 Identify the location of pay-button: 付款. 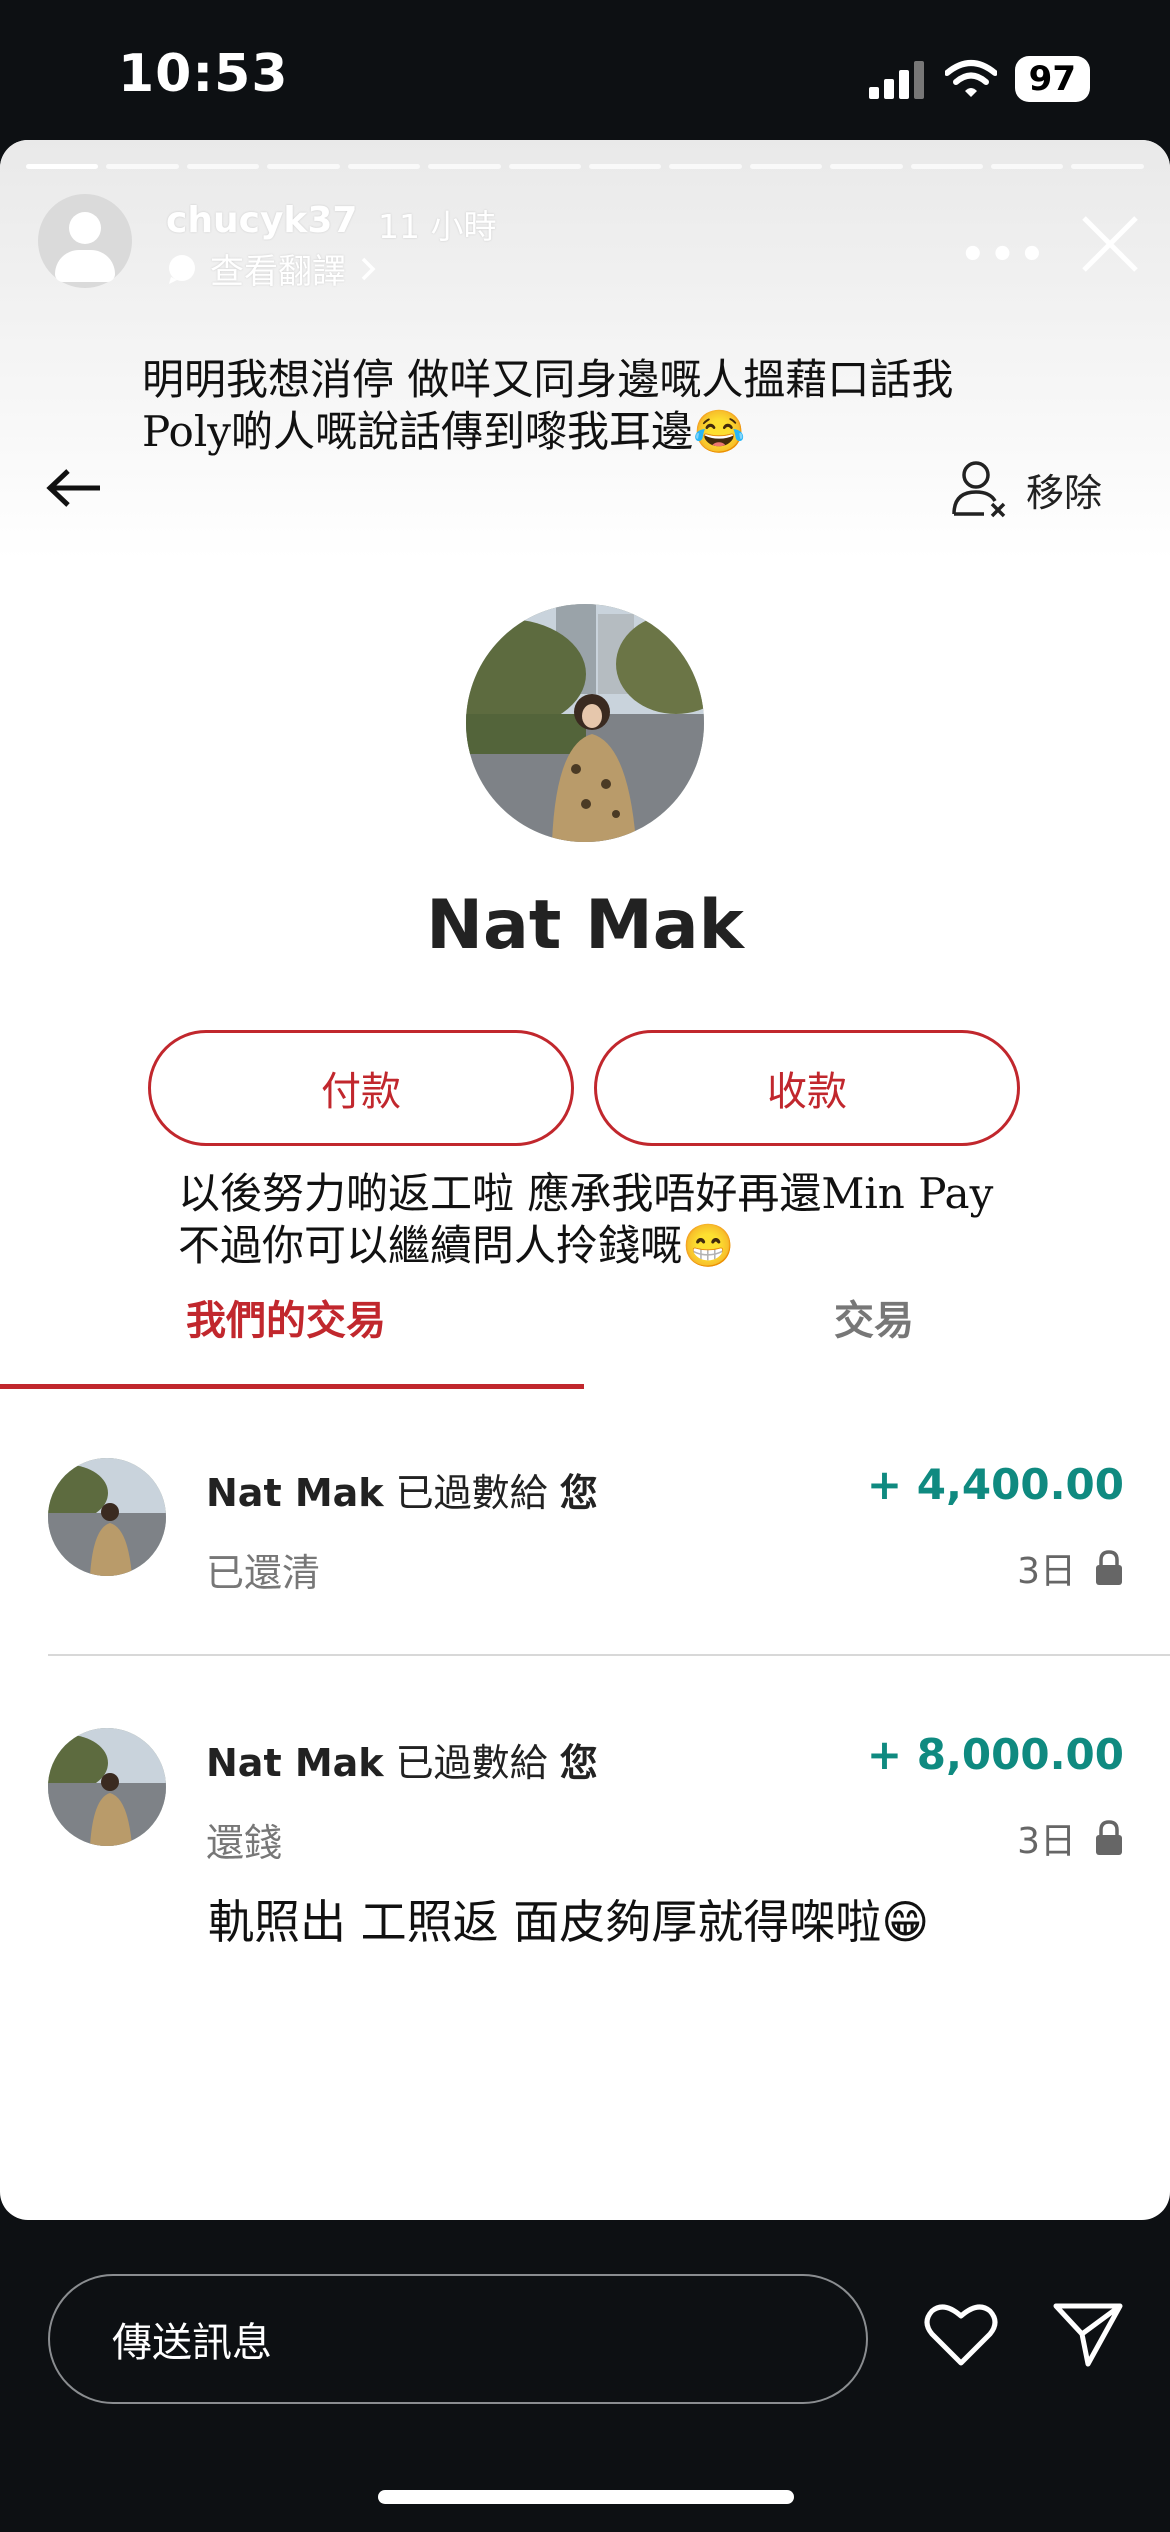
(361, 1088).